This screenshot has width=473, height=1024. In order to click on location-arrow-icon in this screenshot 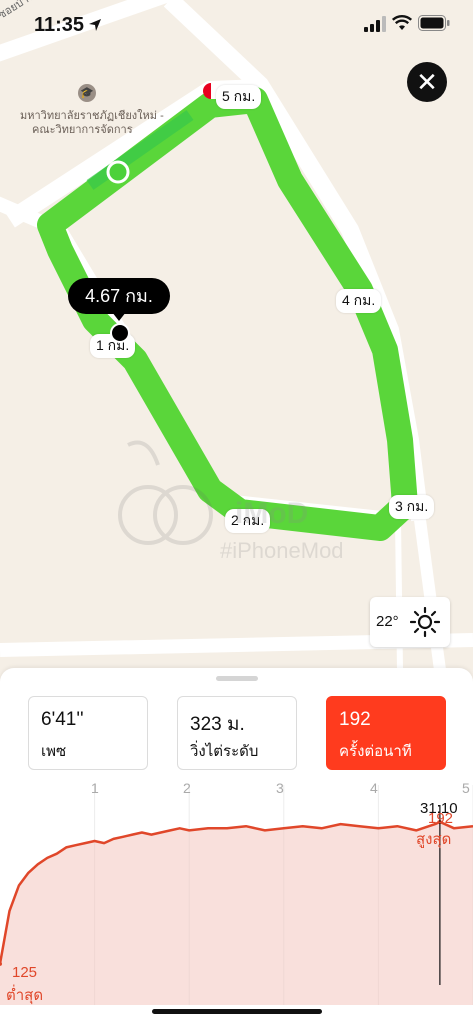, I will do `click(95, 25)`.